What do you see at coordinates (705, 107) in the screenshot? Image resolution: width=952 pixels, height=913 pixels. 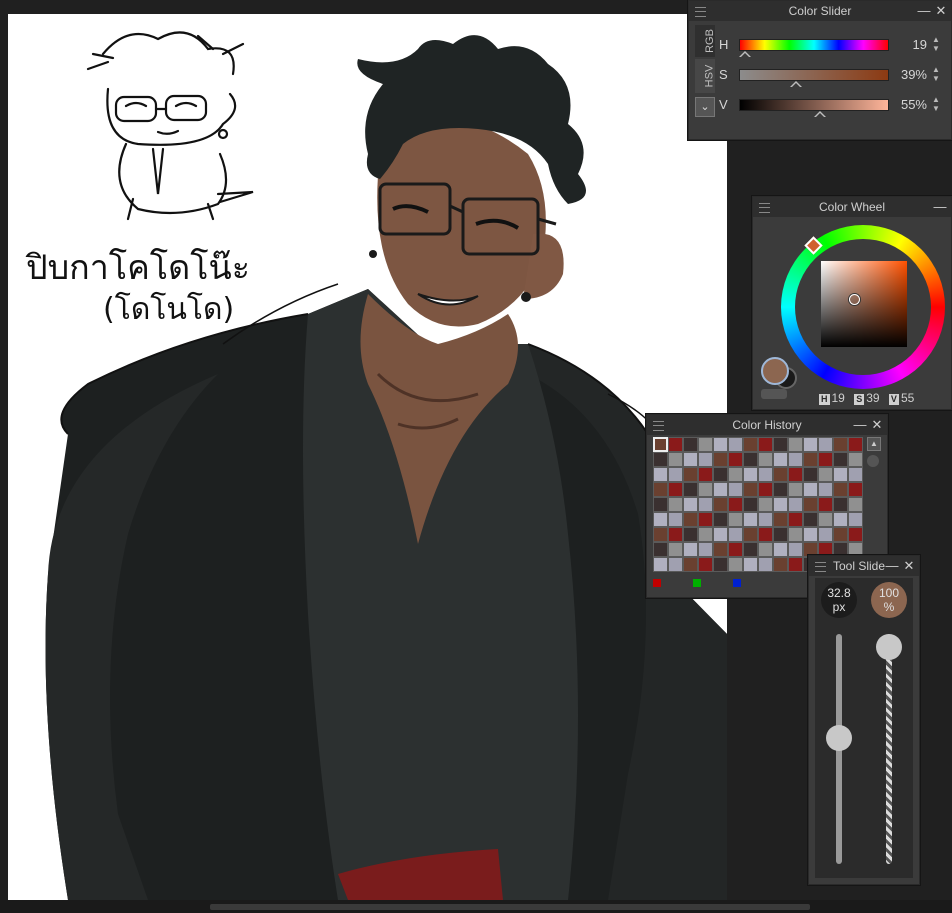 I see `chevron-down-icon: ⌄` at bounding box center [705, 107].